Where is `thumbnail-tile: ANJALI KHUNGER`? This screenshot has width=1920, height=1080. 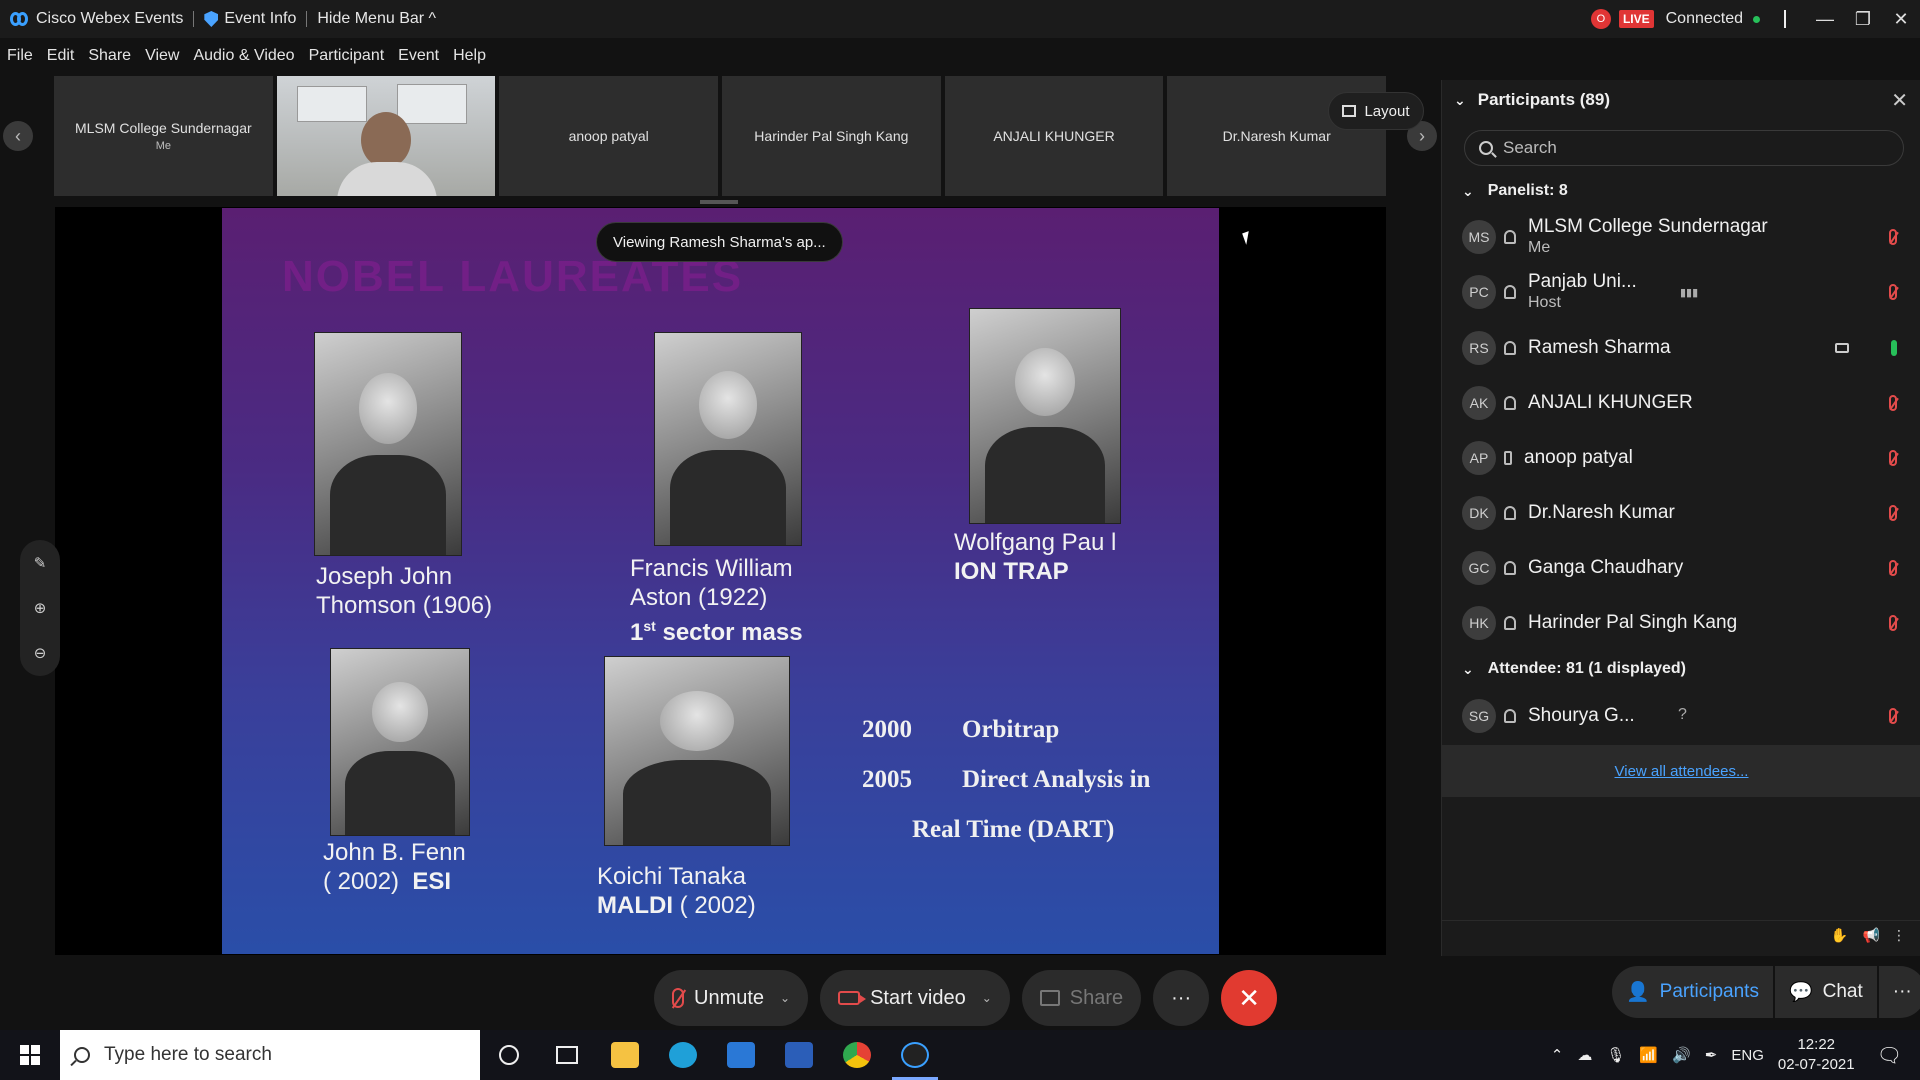 thumbnail-tile: ANJALI KHUNGER is located at coordinates (1054, 136).